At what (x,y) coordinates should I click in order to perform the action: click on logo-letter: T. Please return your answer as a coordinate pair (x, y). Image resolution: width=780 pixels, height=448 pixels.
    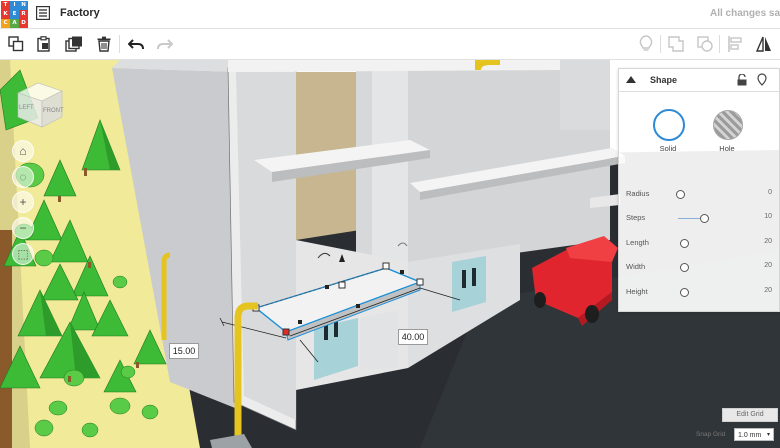
    Looking at the image, I should click on (5, 5).